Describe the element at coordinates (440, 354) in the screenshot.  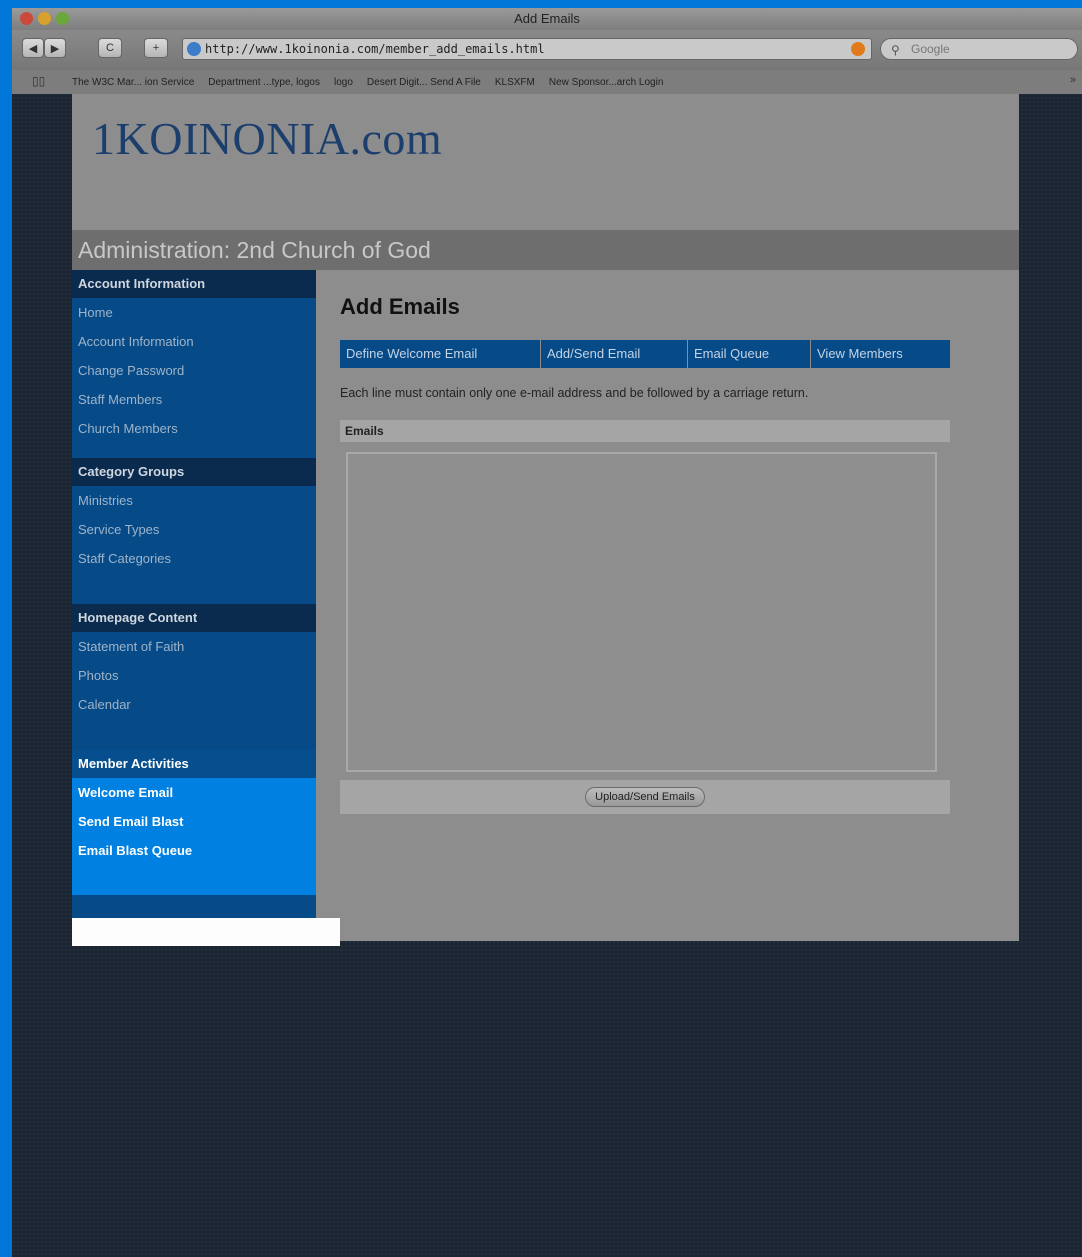
I see `tab-define-welcome-email: Define Welcome Email` at that location.